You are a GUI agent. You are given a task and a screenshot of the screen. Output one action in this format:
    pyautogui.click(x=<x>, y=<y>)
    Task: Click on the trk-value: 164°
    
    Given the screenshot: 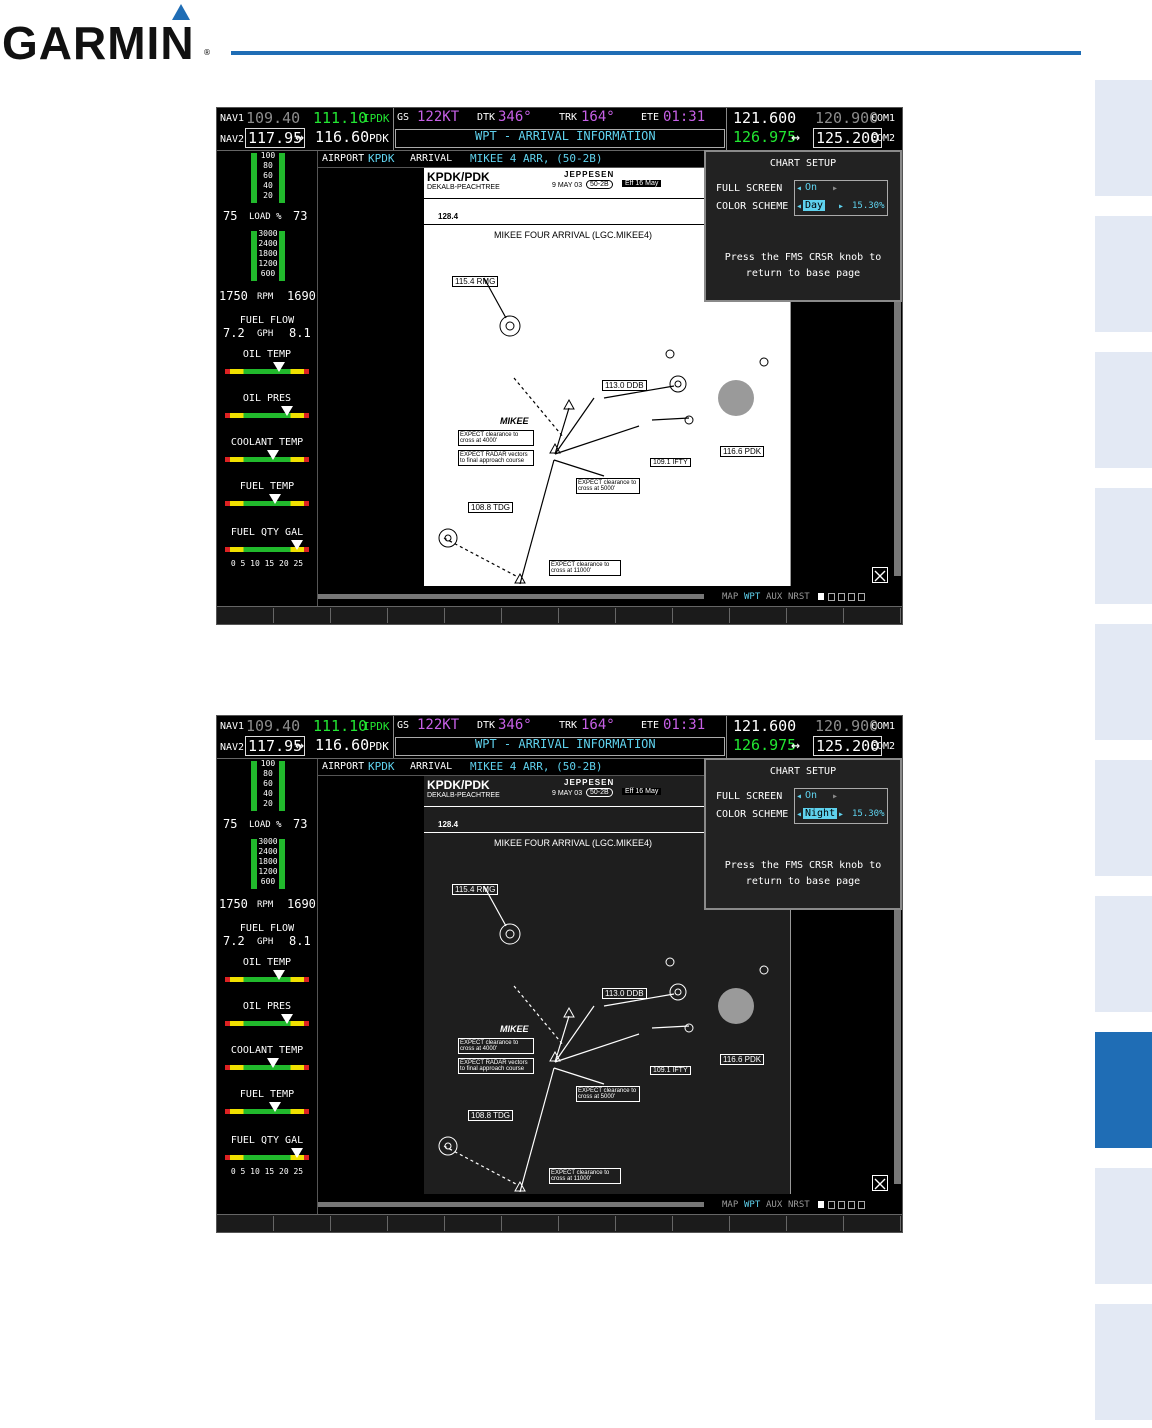 What is the action you would take?
    pyautogui.click(x=598, y=725)
    